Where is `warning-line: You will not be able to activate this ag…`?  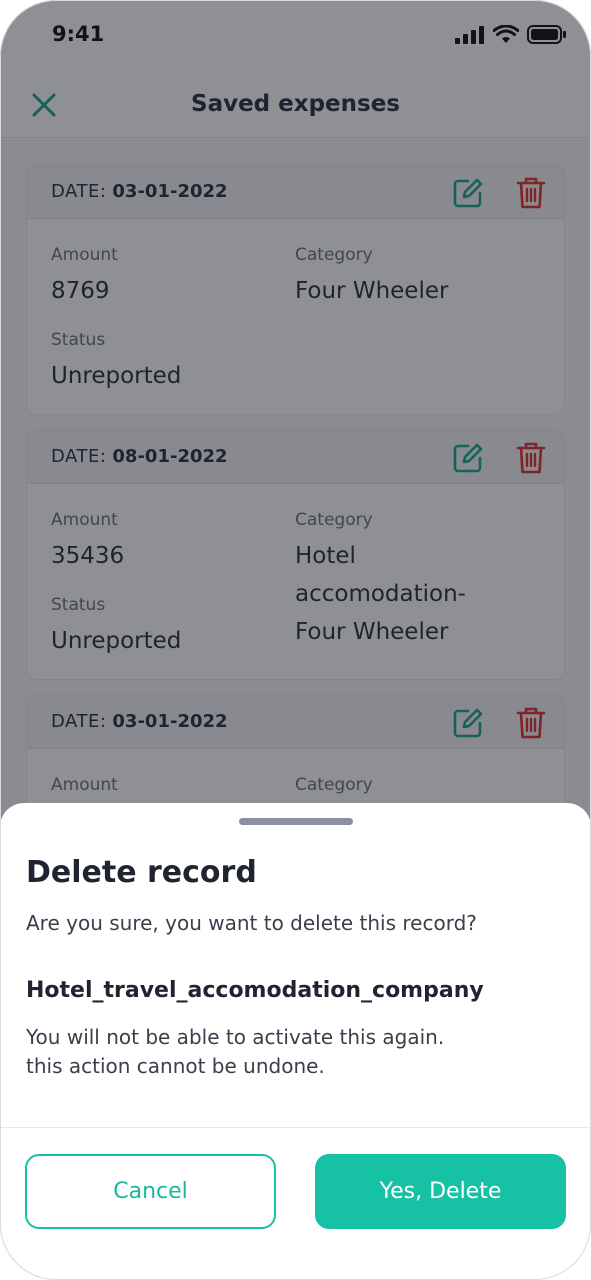
warning-line: You will not be able to activate this ag… is located at coordinates (235, 1037).